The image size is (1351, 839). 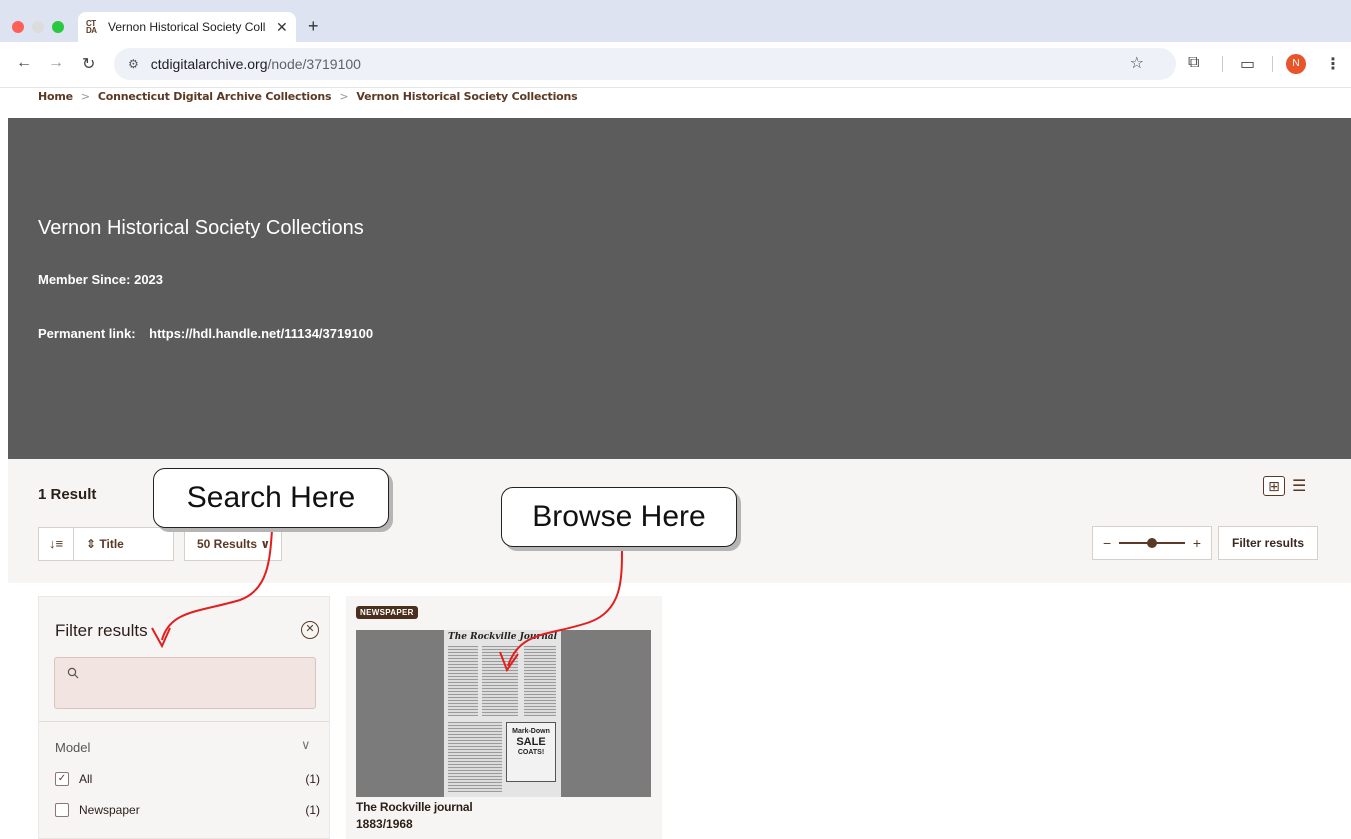 I want to click on forward-arrow-icon: →, so click(x=56, y=63).